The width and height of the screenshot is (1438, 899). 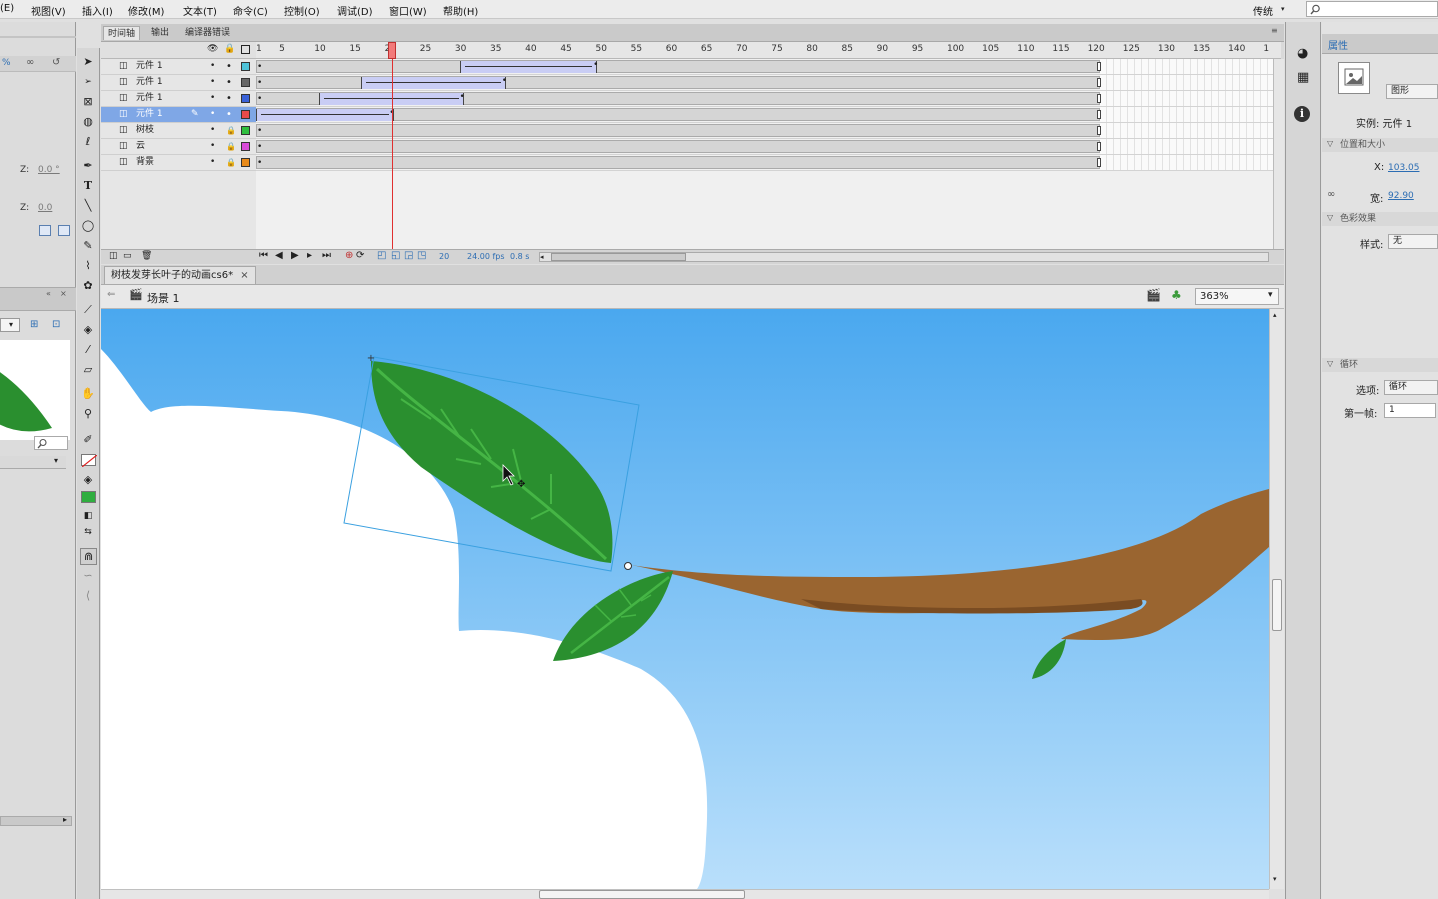 I want to click on scroll-up-icon: ▴, so click(x=1275, y=315).